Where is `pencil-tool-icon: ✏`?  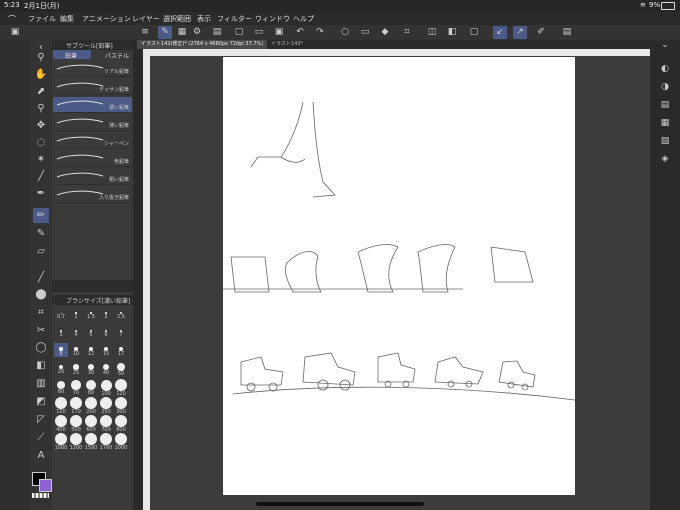 pencil-tool-icon: ✏ is located at coordinates (41, 215).